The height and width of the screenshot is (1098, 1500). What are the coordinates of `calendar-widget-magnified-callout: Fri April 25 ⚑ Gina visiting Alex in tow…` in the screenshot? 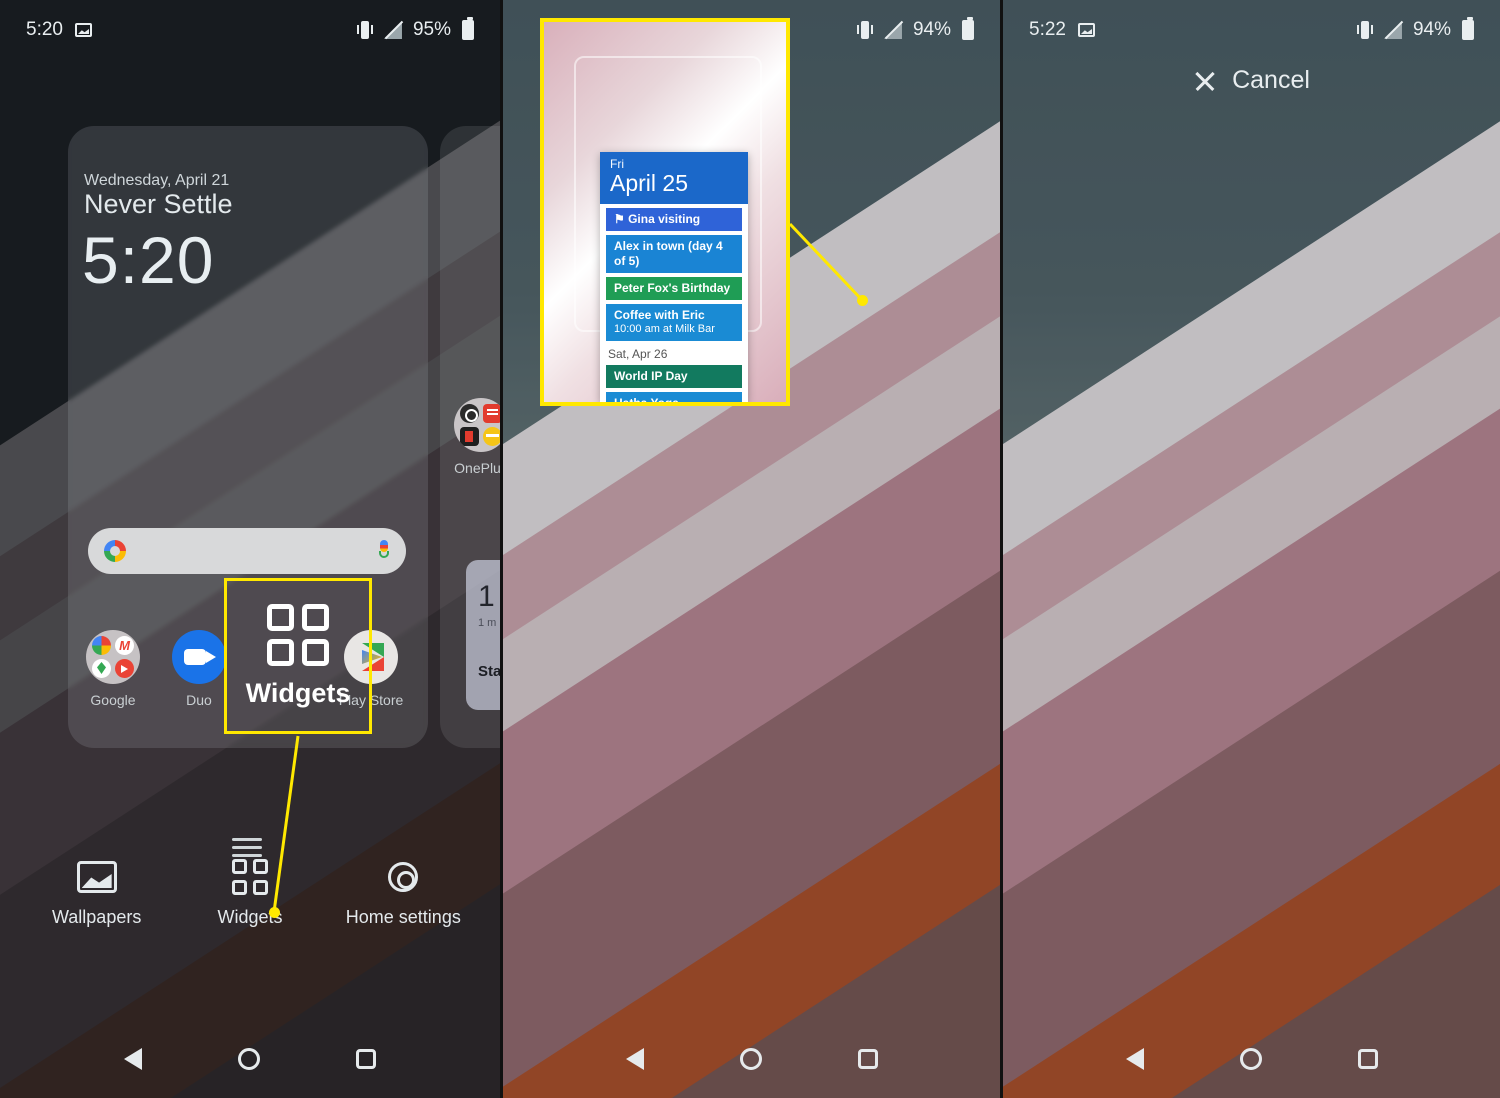 It's located at (665, 212).